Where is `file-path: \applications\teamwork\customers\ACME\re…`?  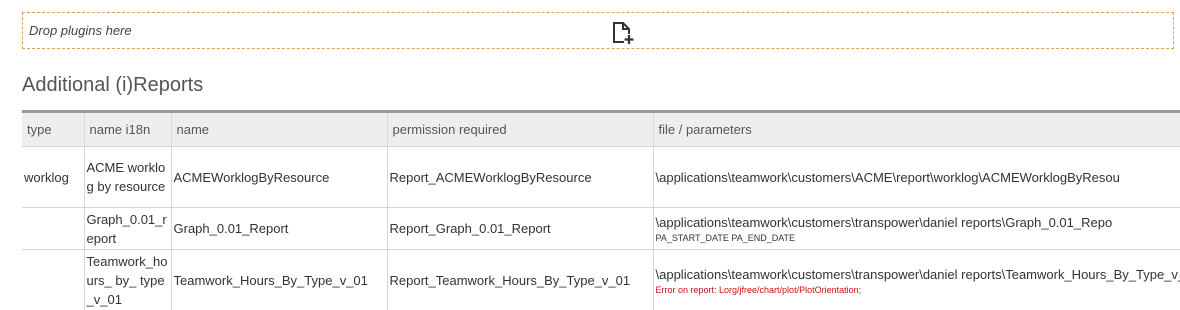 file-path: \applications\teamwork\customers\ACME\re… is located at coordinates (887, 177).